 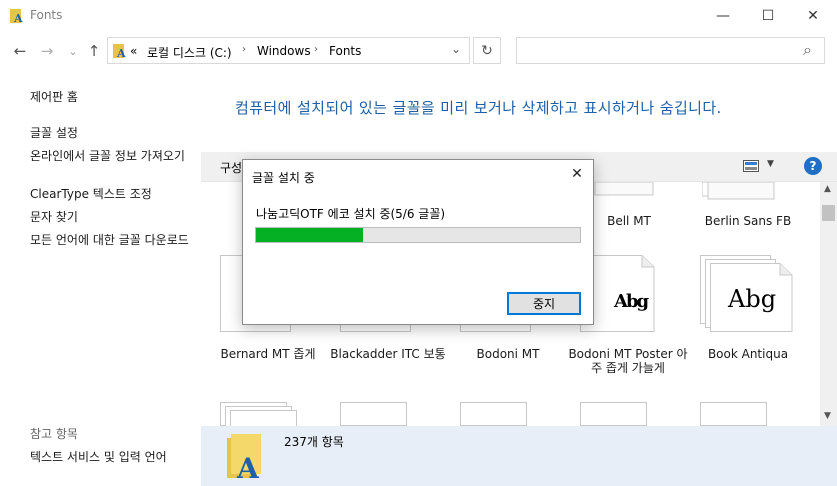 What do you see at coordinates (487, 50) in the screenshot?
I see `refresh-button: ↻` at bounding box center [487, 50].